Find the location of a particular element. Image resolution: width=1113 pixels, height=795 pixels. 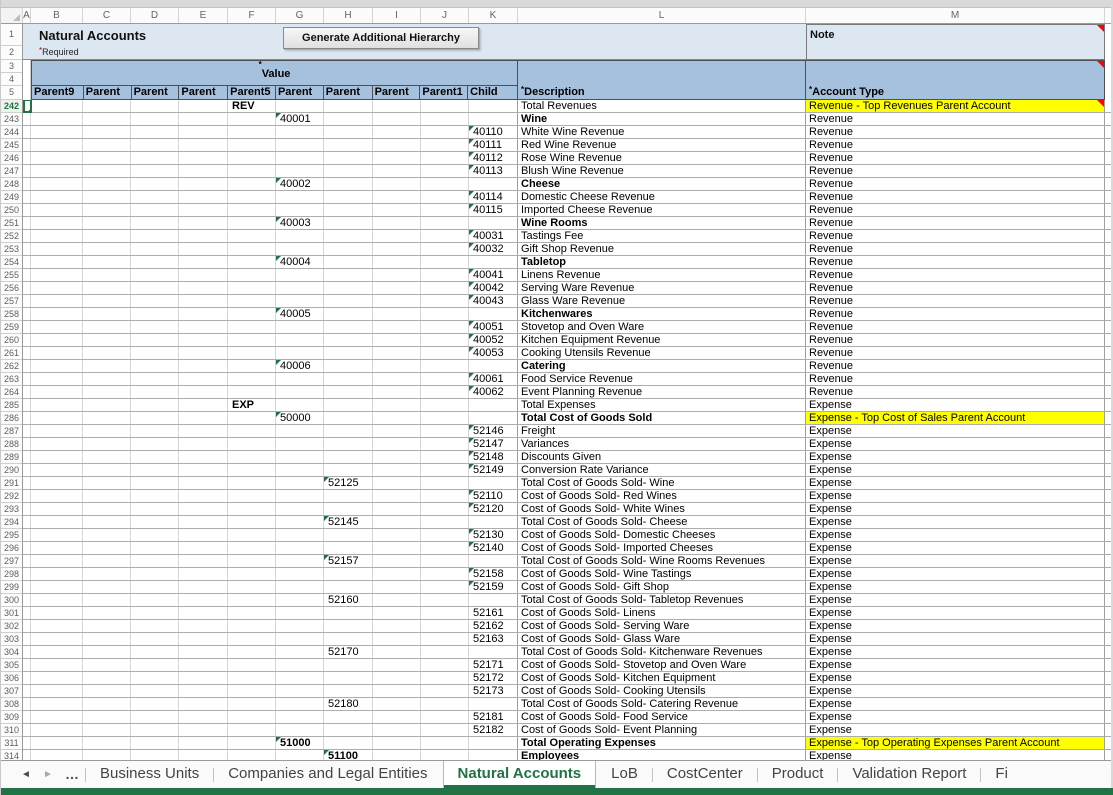

row-header-248: 248 is located at coordinates (11, 184).